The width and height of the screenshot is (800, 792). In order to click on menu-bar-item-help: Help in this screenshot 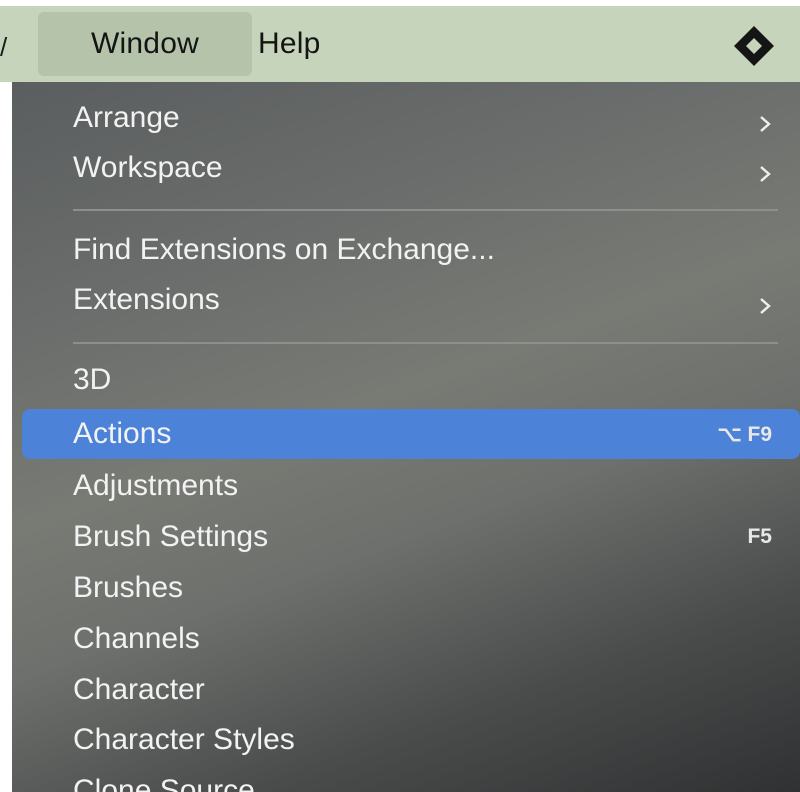, I will do `click(306, 44)`.